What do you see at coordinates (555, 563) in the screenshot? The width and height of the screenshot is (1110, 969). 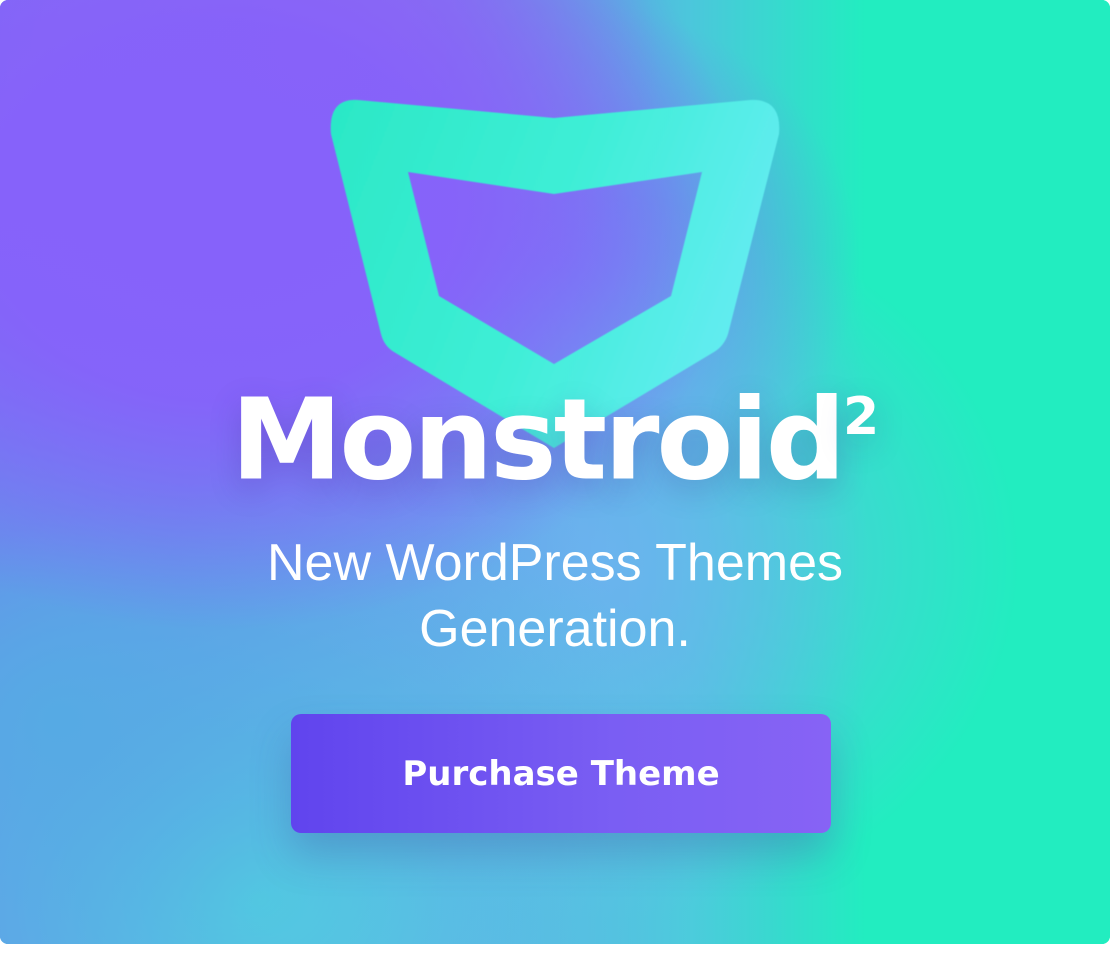 I see `tagline-line-1: New WordPress Themes` at bounding box center [555, 563].